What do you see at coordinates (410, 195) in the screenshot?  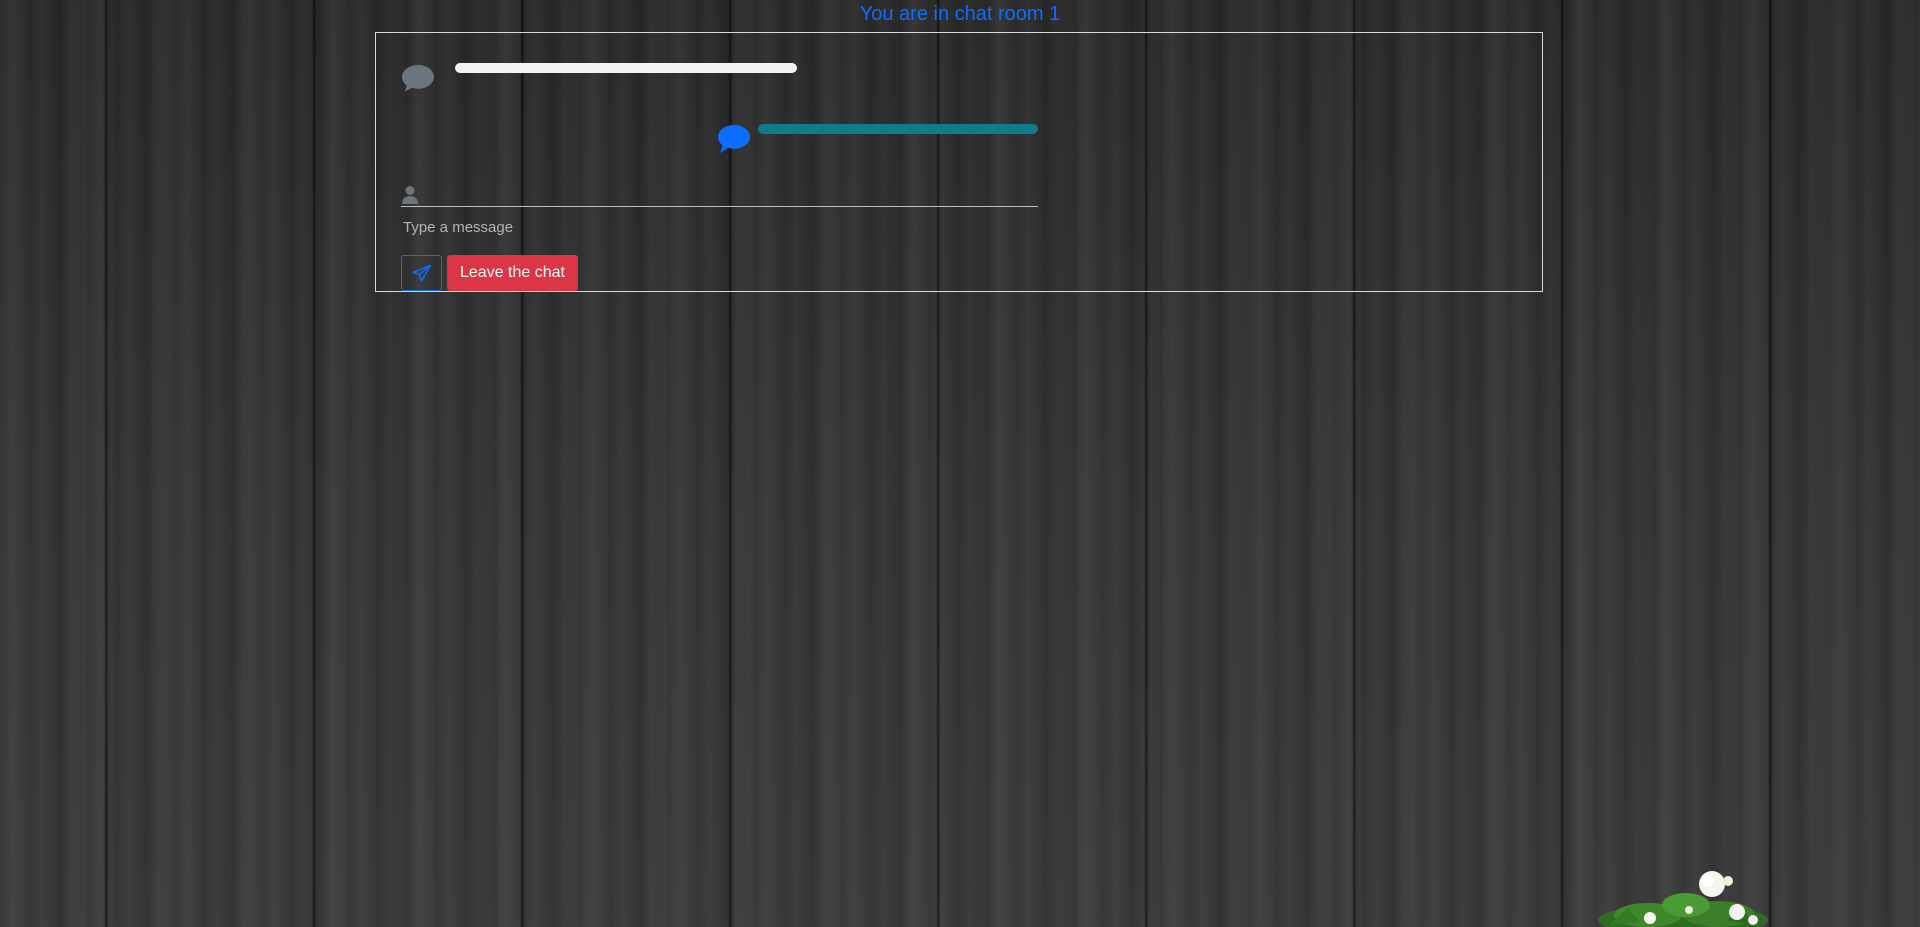 I see `user-icon` at bounding box center [410, 195].